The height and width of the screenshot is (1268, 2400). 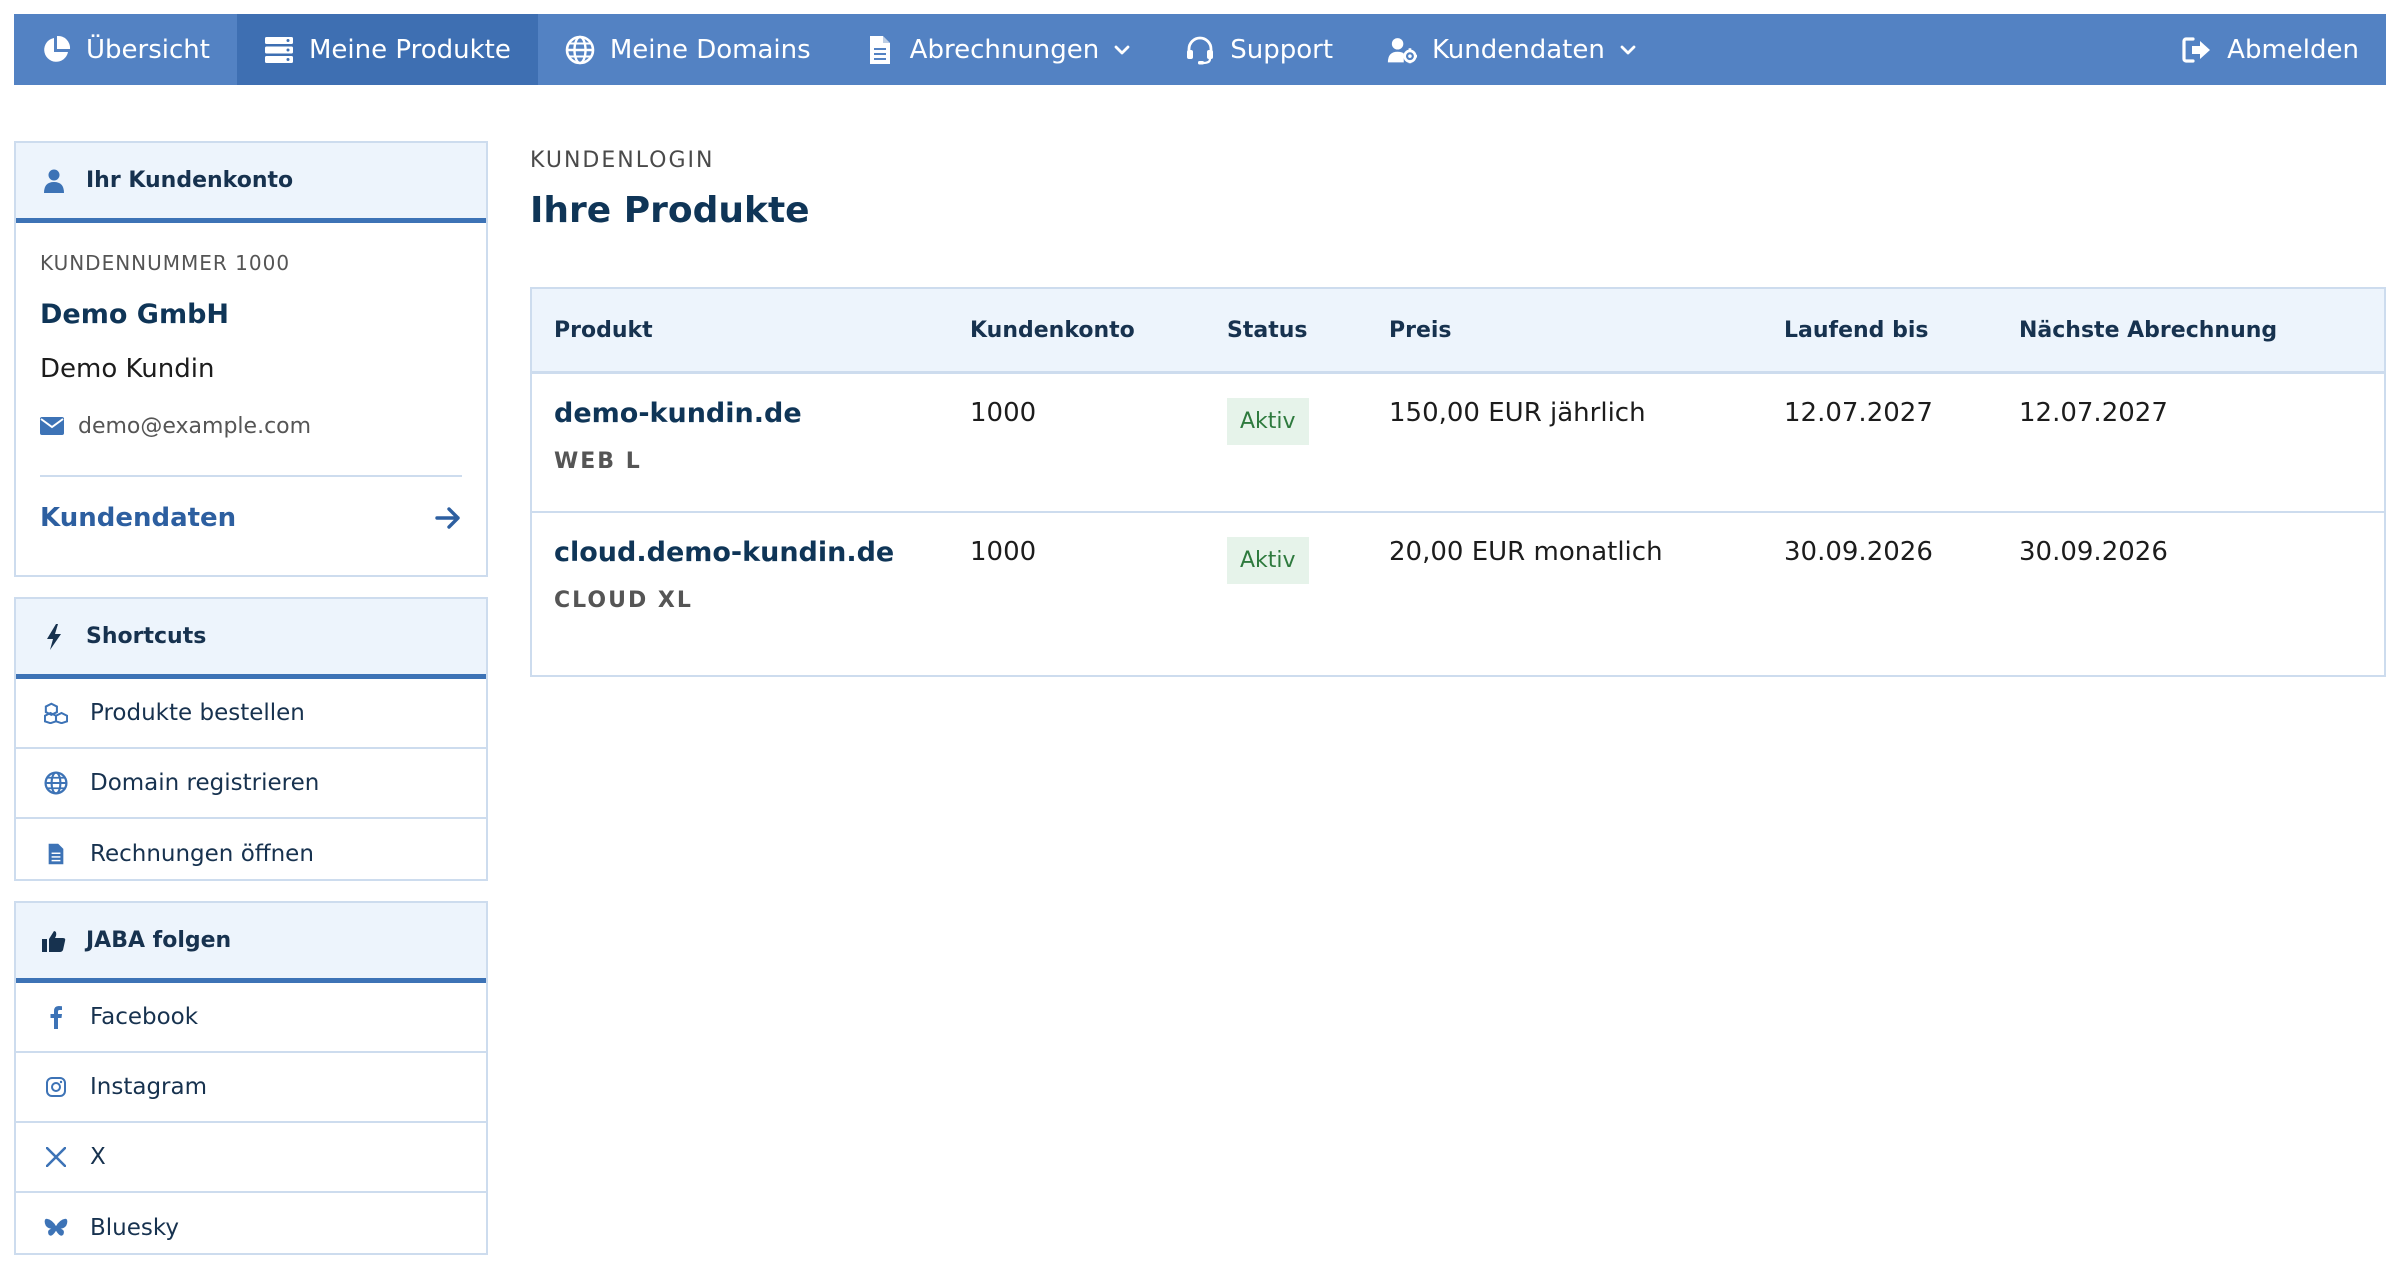 What do you see at coordinates (1267, 330) in the screenshot?
I see `column-header-status: Status` at bounding box center [1267, 330].